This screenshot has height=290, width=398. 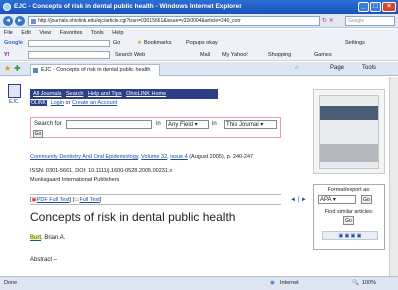 I want to click on add-favorites-icon: ✚, so click(x=17, y=68).